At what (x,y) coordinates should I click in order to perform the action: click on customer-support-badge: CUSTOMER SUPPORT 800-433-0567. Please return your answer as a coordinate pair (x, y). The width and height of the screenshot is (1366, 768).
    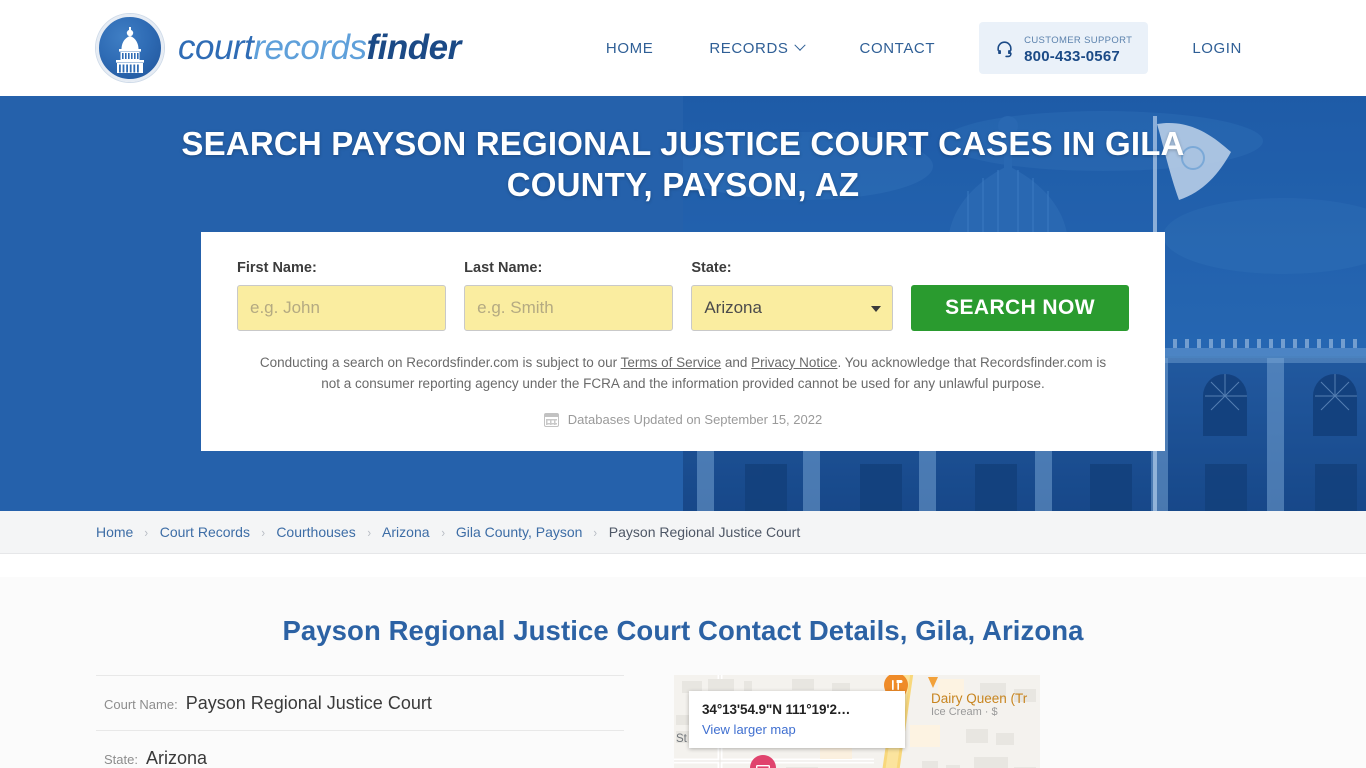
    Looking at the image, I should click on (1064, 48).